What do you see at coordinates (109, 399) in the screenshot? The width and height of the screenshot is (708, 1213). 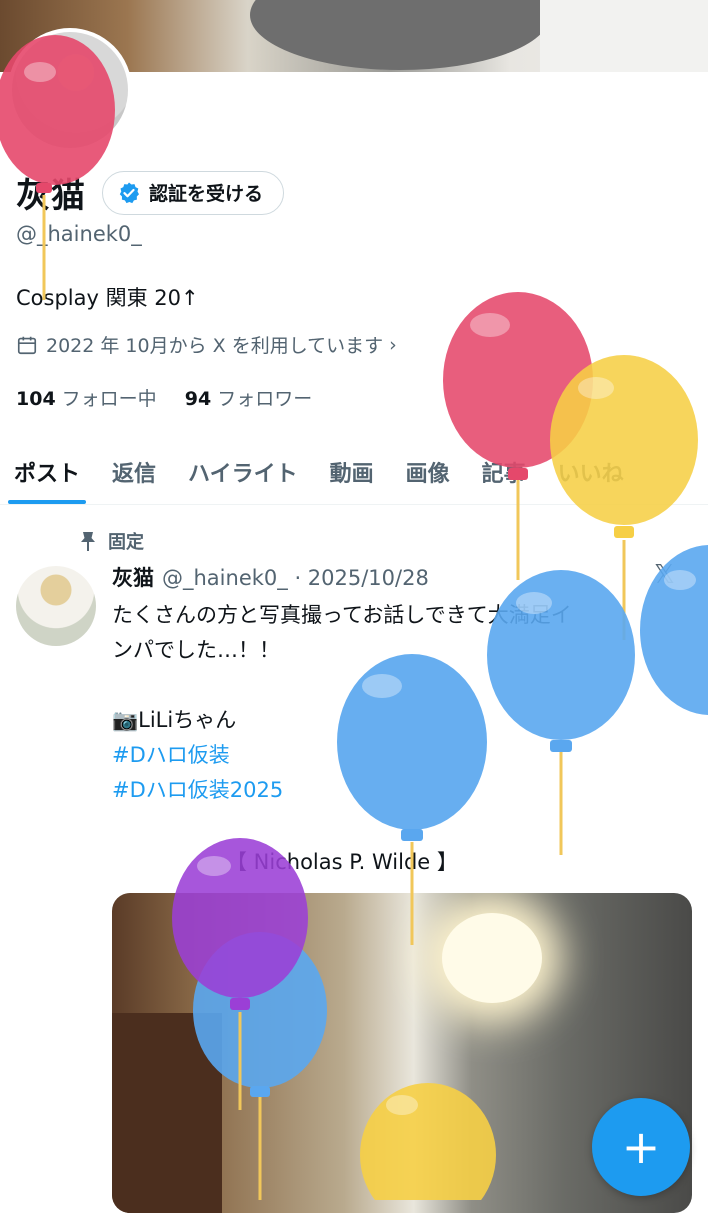 I see `following-label: フォロー中` at bounding box center [109, 399].